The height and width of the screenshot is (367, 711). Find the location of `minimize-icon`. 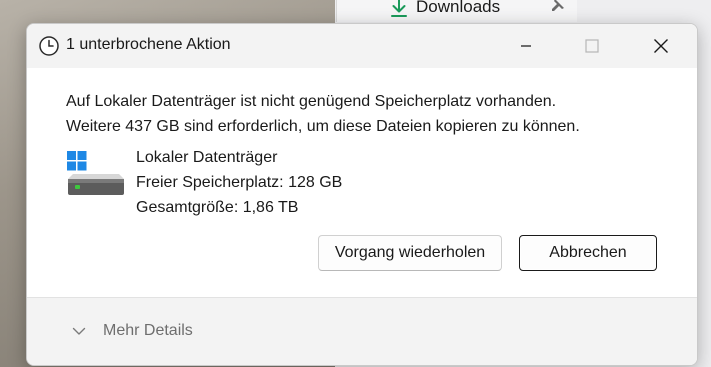

minimize-icon is located at coordinates (526, 46).